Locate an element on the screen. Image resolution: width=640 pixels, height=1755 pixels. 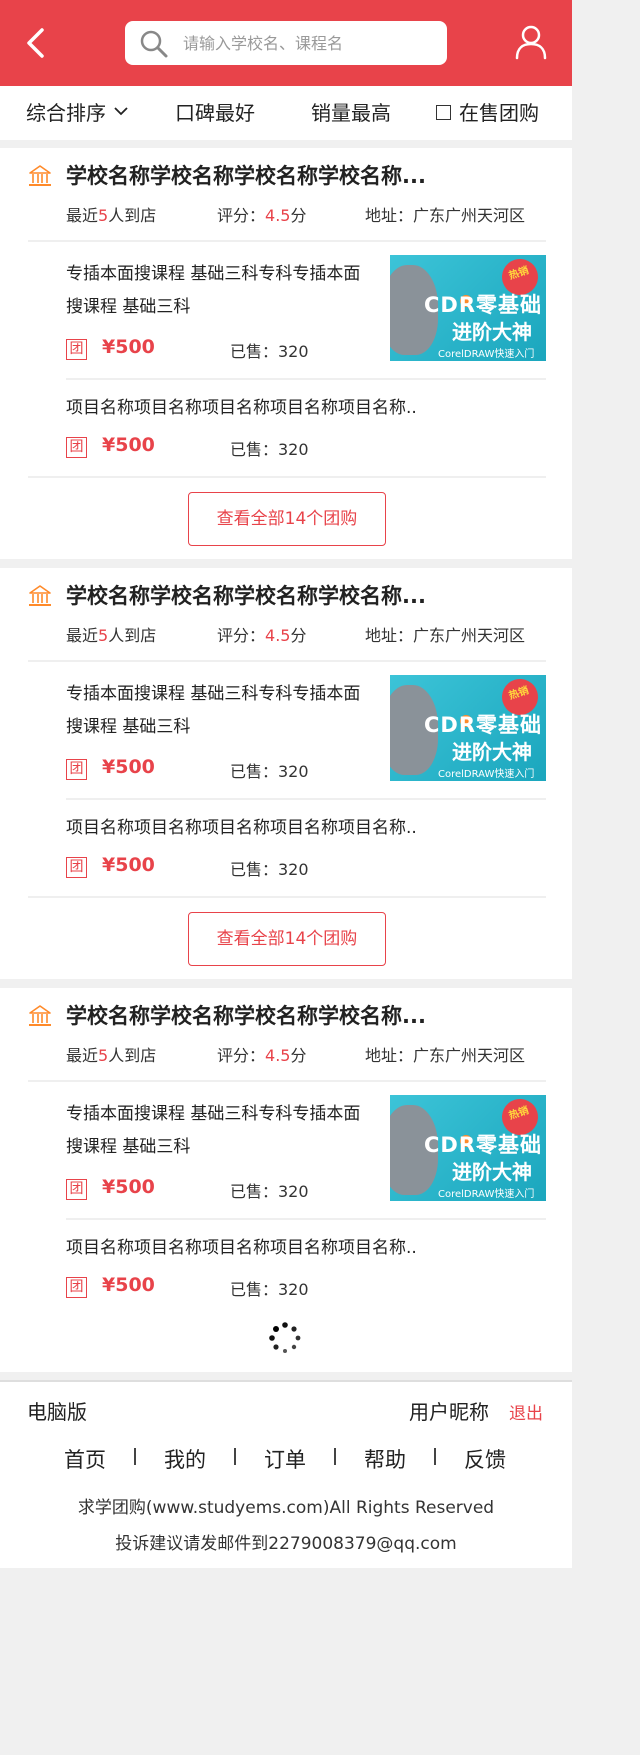
search-input is located at coordinates (308, 43).